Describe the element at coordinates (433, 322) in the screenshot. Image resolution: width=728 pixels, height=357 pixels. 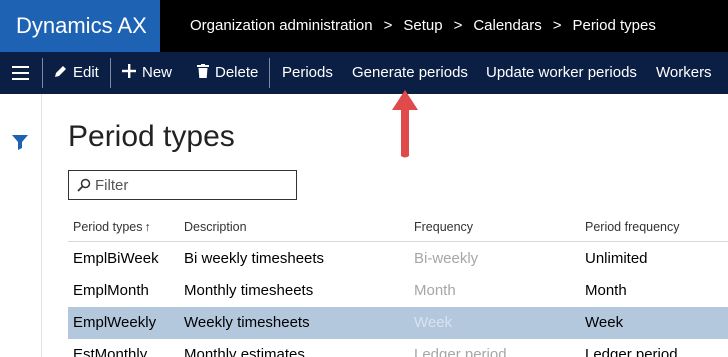
I see `cell-frequency: Week` at that location.